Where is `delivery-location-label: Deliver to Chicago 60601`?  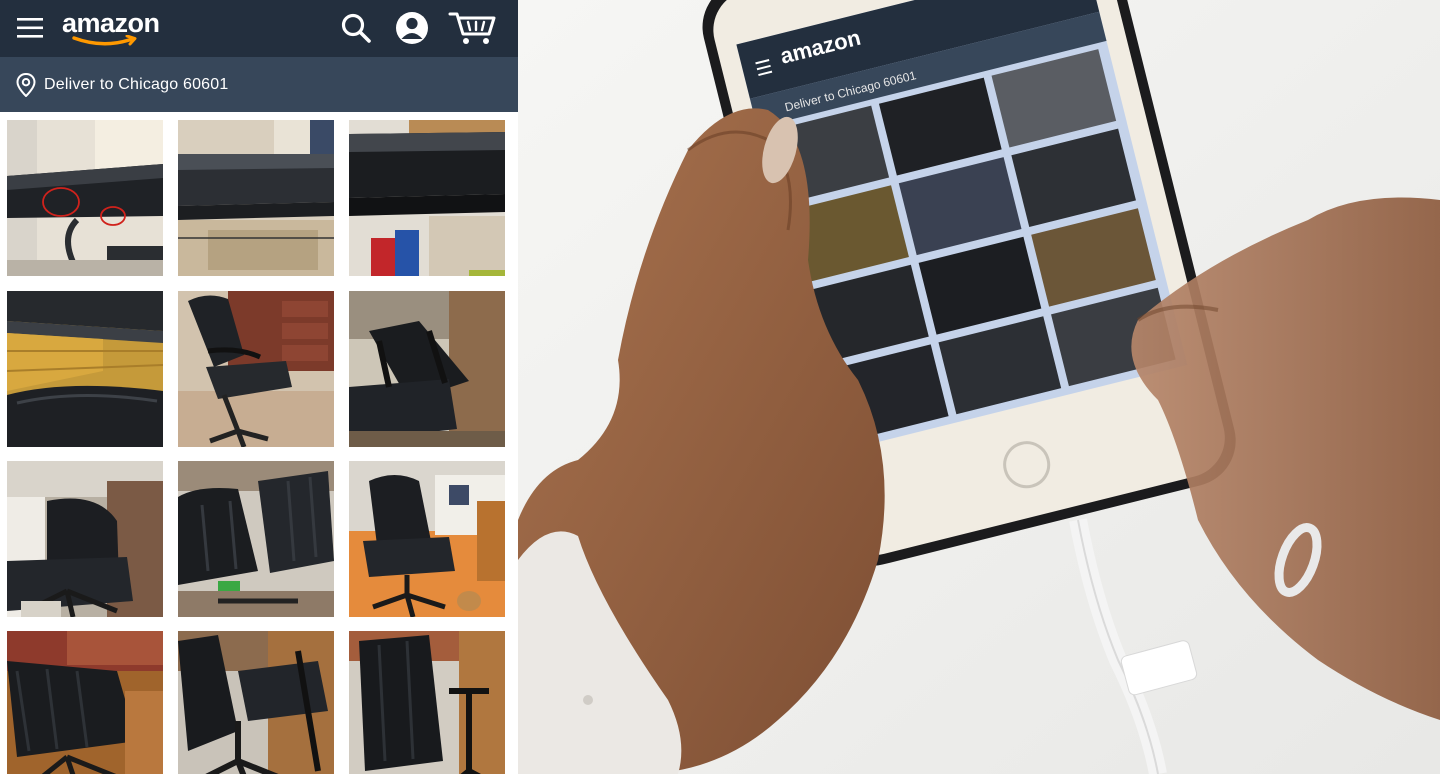
delivery-location-label: Deliver to Chicago 60601 is located at coordinates (136, 84).